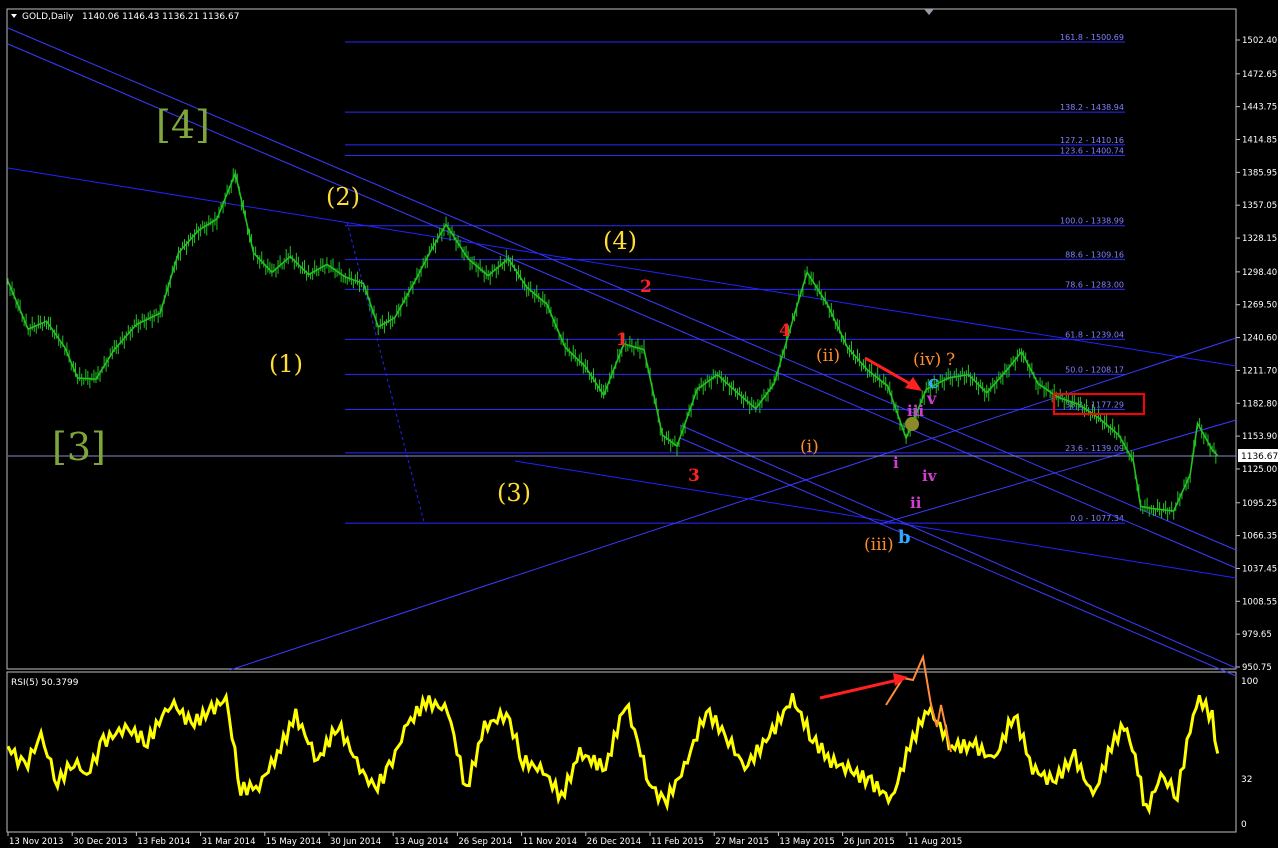  What do you see at coordinates (1094, 369) in the screenshot?
I see `fib-label-50.0: 50.0 - 1208.17` at bounding box center [1094, 369].